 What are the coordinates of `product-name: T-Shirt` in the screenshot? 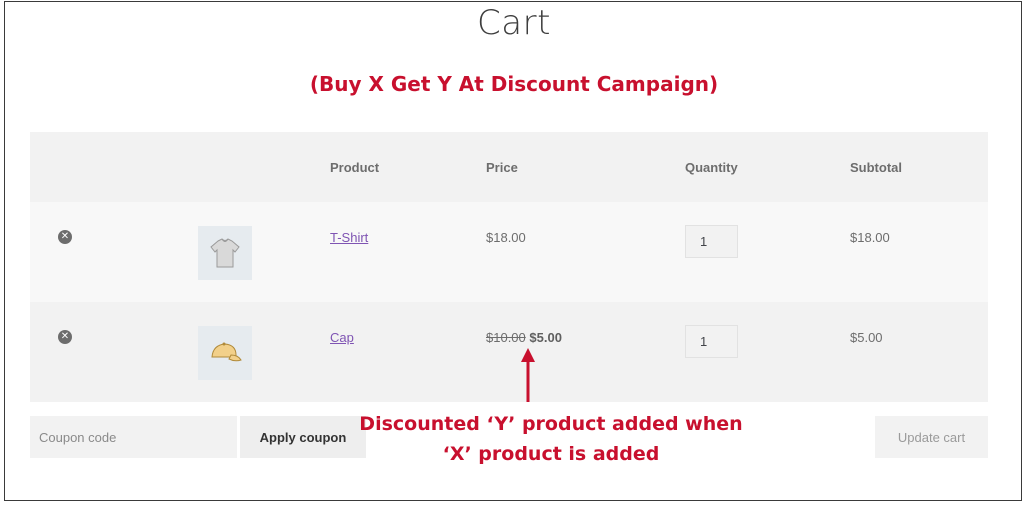 It's located at (349, 237).